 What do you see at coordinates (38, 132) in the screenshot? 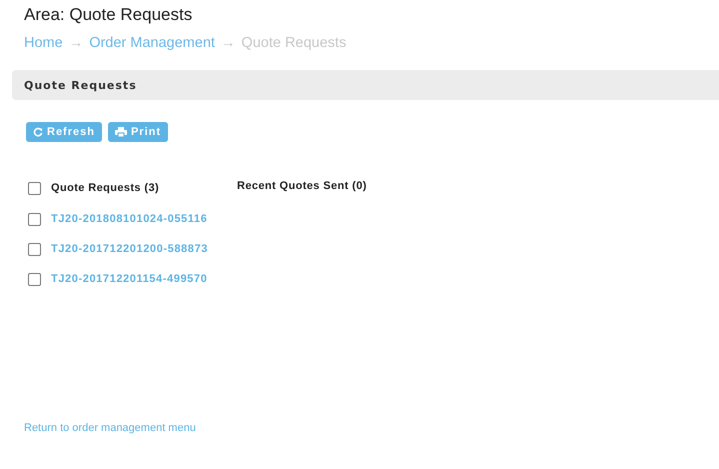
I see `refresh-icon` at bounding box center [38, 132].